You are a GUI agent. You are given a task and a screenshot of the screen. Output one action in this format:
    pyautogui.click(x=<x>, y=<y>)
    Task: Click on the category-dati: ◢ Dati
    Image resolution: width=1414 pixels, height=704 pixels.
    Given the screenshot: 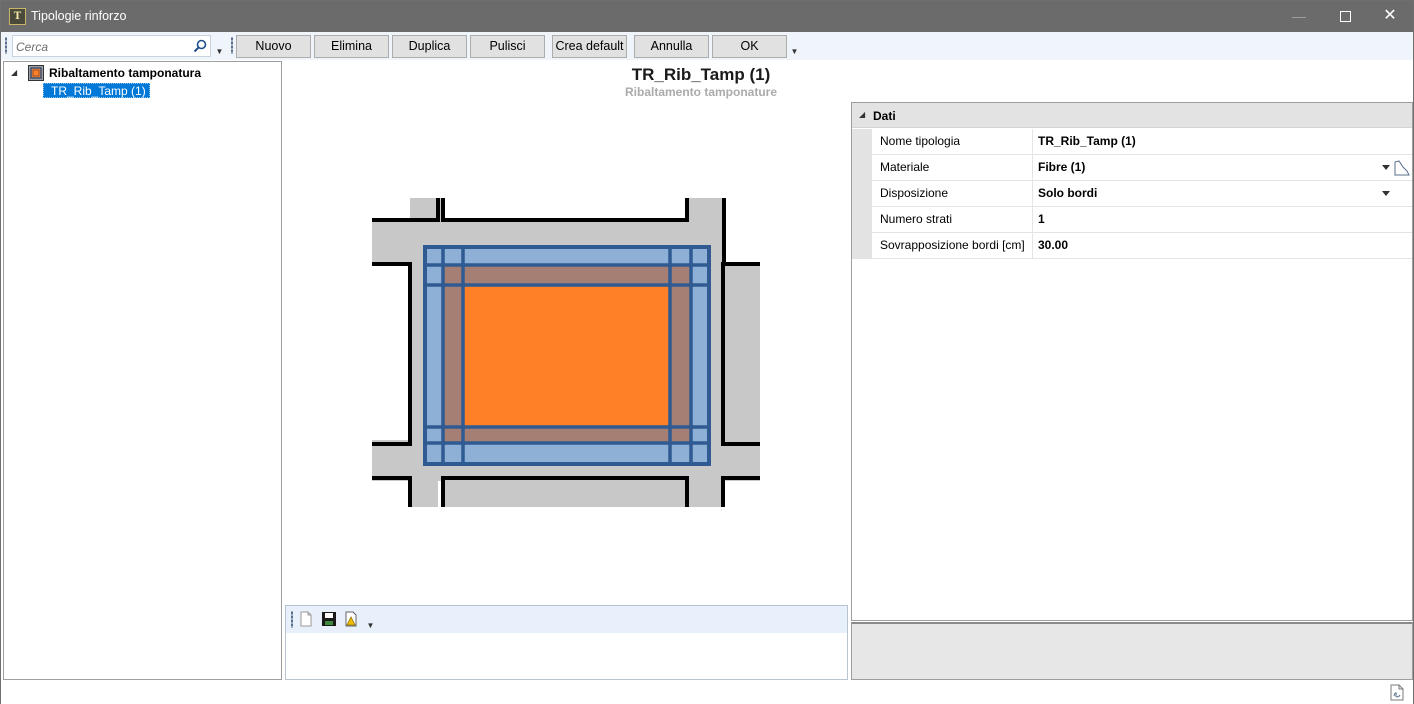 What is the action you would take?
    pyautogui.click(x=1132, y=115)
    